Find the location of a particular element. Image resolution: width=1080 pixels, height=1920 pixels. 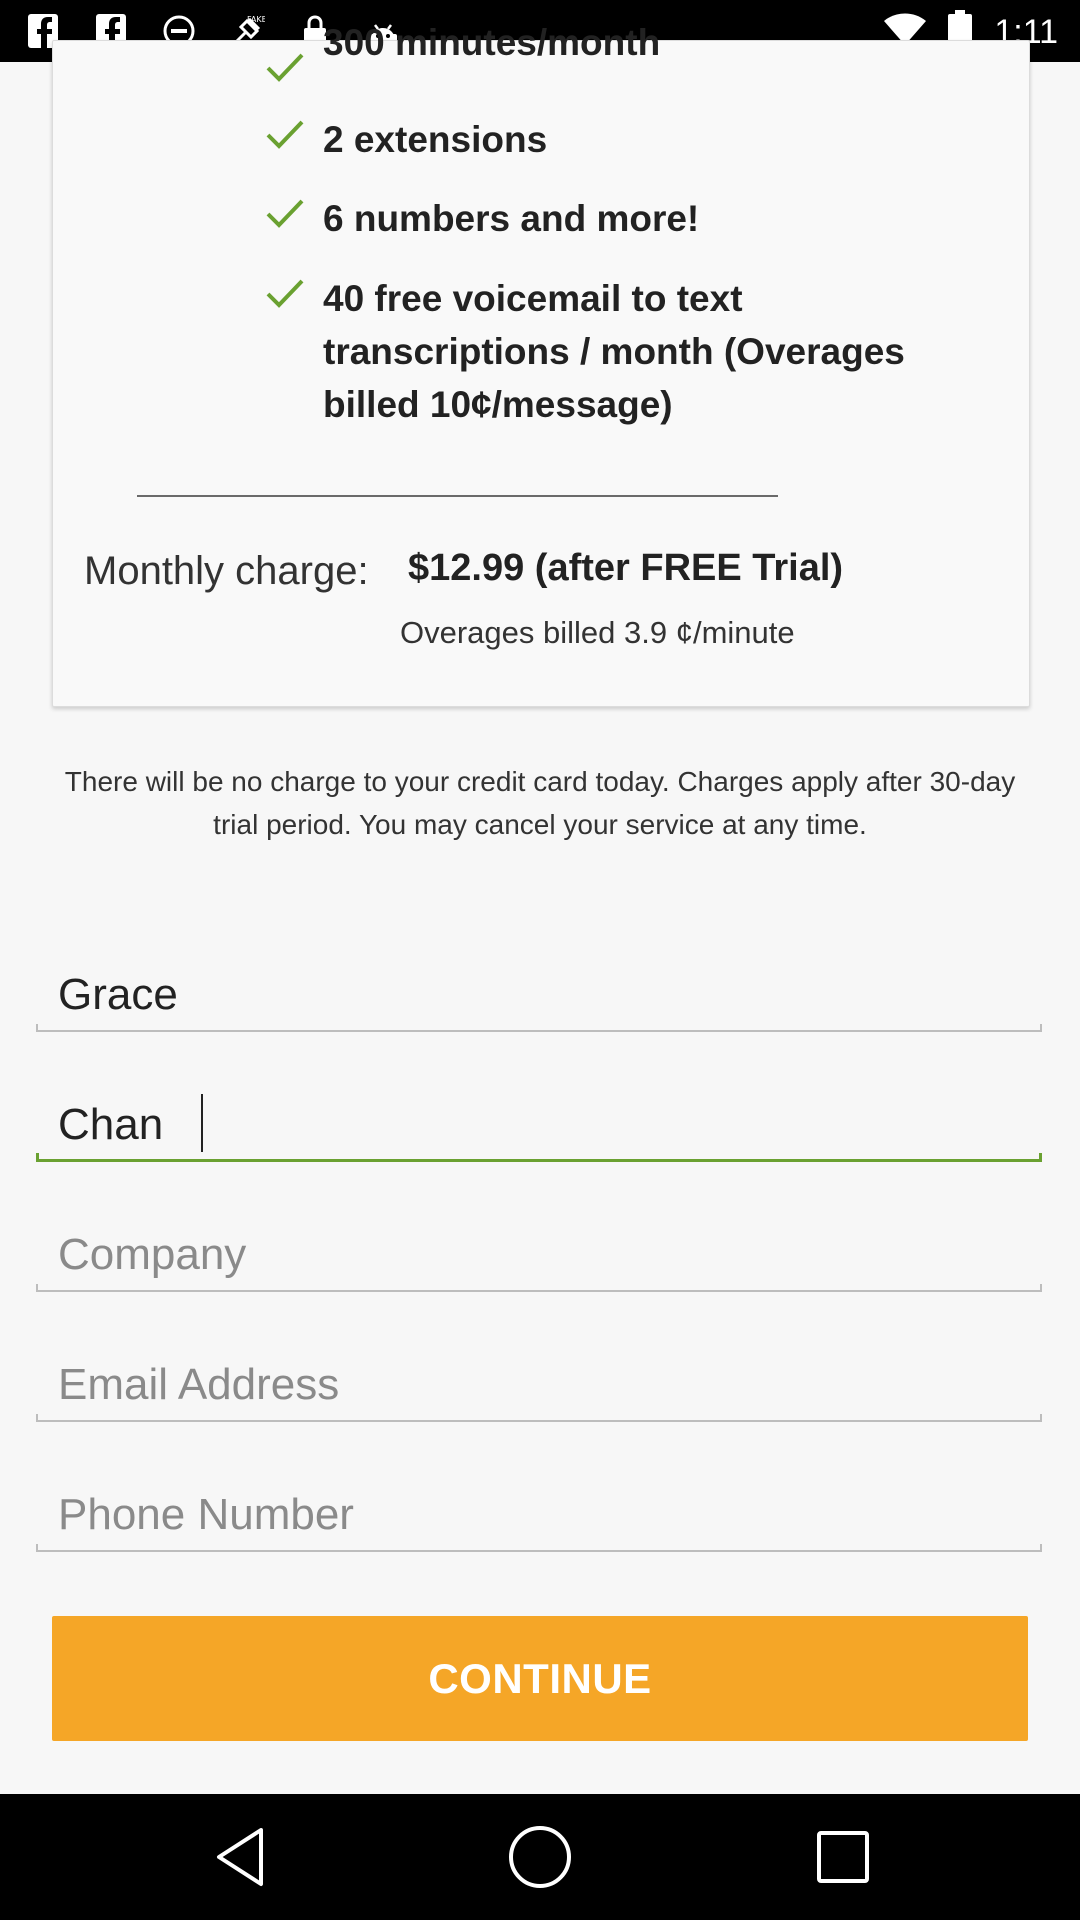

email-input is located at coordinates (538, 1385).